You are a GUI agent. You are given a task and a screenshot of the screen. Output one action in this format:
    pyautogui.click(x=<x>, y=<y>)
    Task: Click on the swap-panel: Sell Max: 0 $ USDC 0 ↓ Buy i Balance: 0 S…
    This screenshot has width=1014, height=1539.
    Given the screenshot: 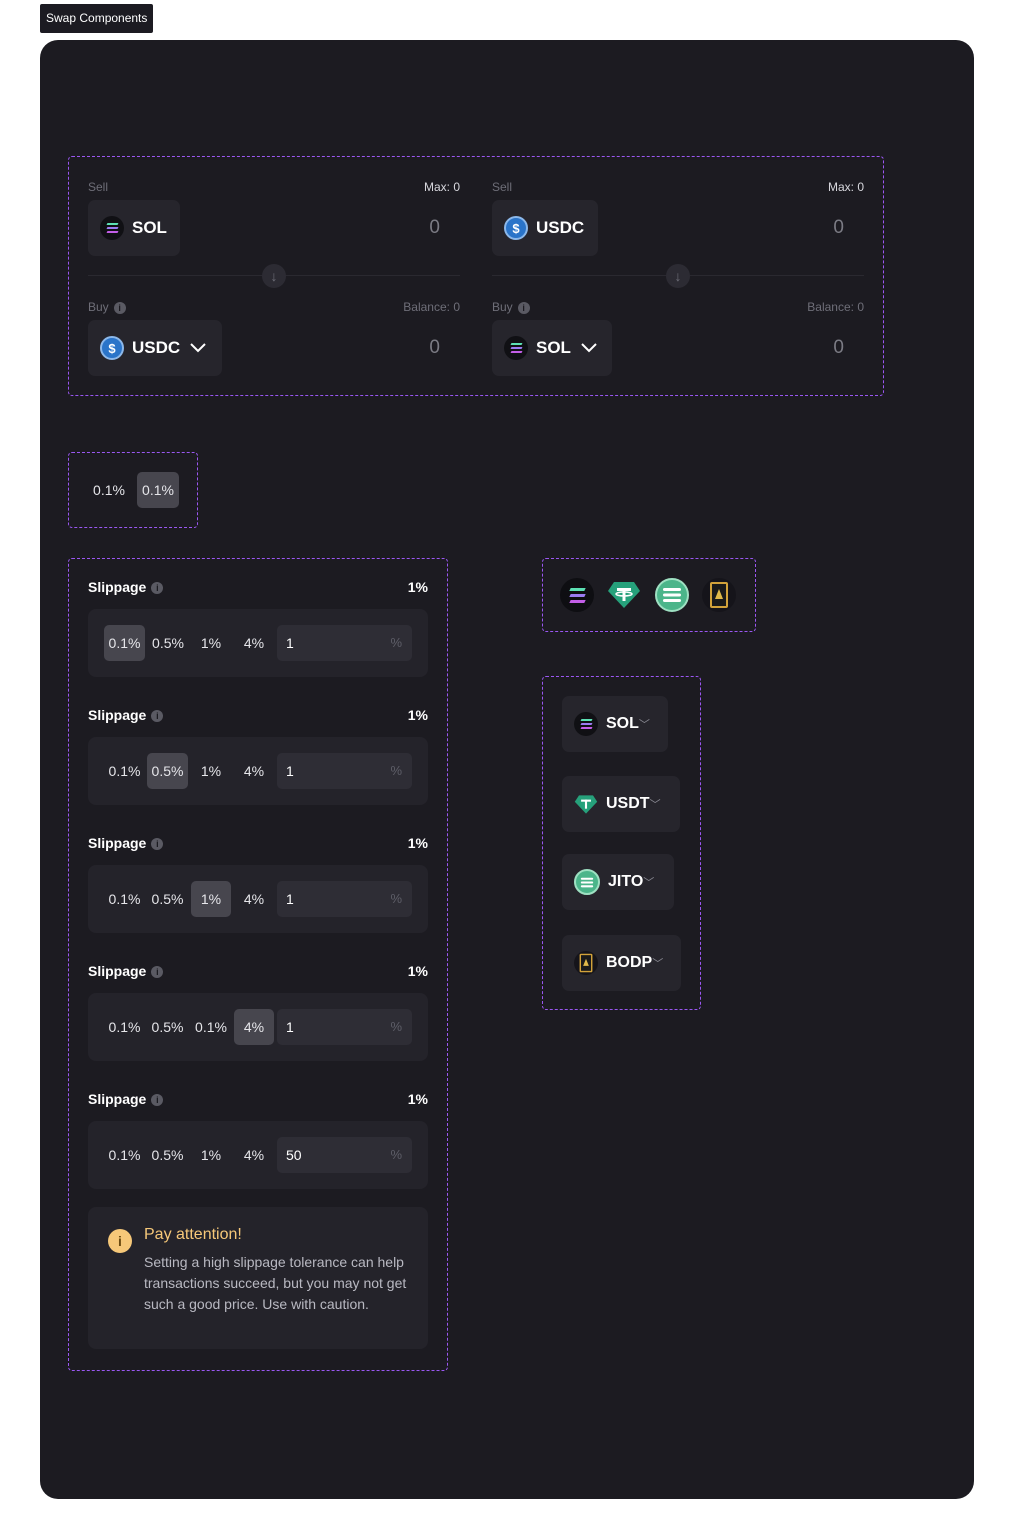 What is the action you would take?
    pyautogui.click(x=678, y=278)
    